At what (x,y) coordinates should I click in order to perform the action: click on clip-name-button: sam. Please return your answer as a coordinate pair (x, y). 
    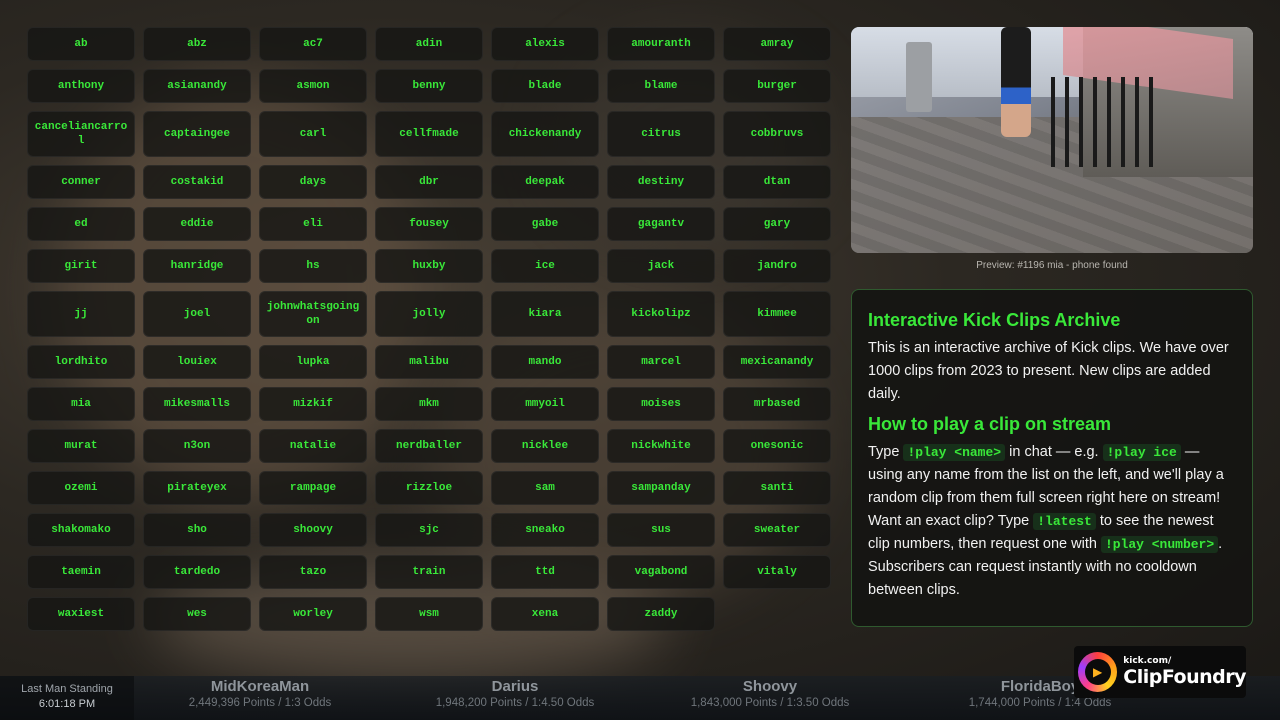
    Looking at the image, I should click on (545, 488).